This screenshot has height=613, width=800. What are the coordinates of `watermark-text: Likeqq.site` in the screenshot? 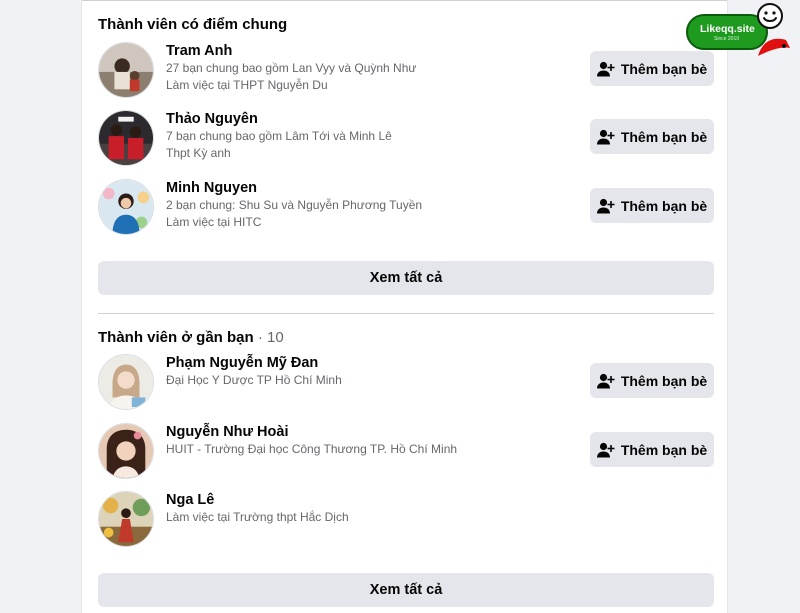 It's located at (727, 29).